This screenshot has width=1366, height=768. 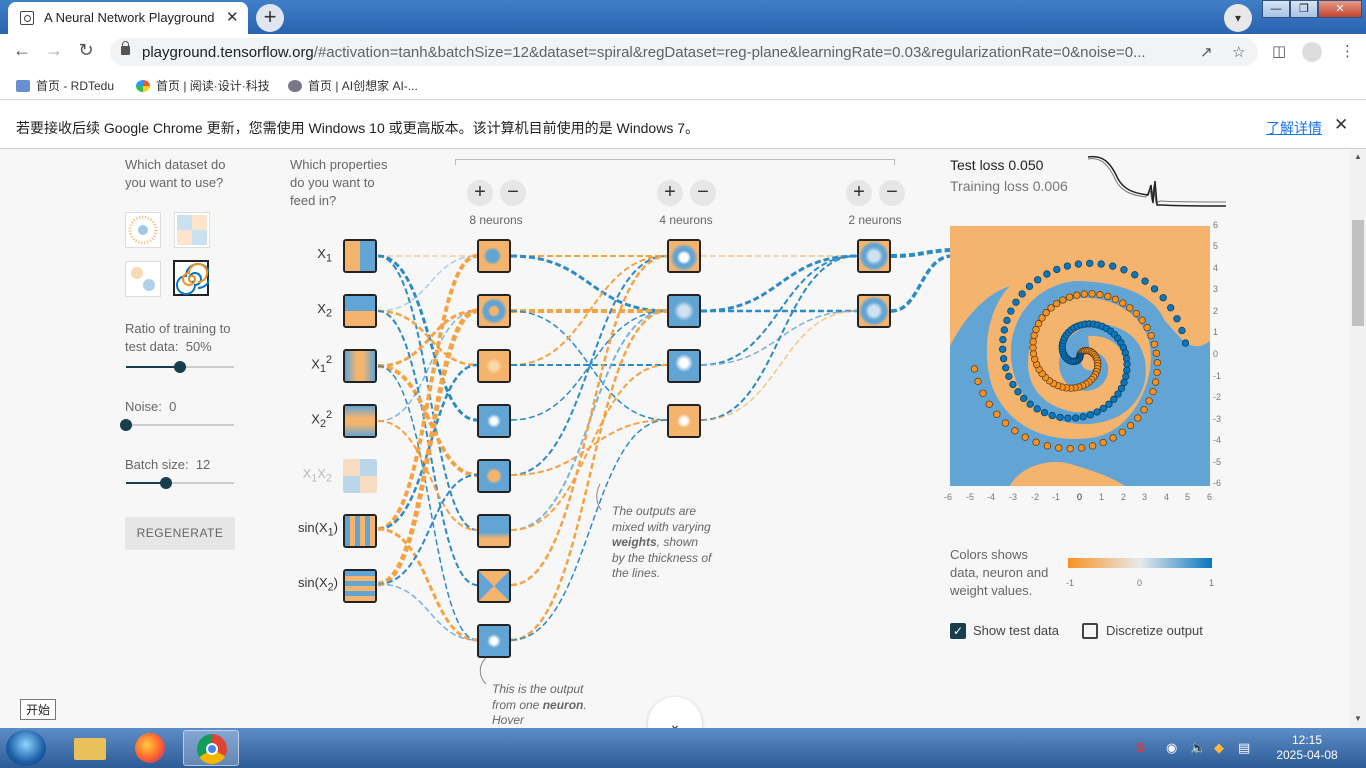 I want to click on firefox-task-button, so click(x=150, y=748).